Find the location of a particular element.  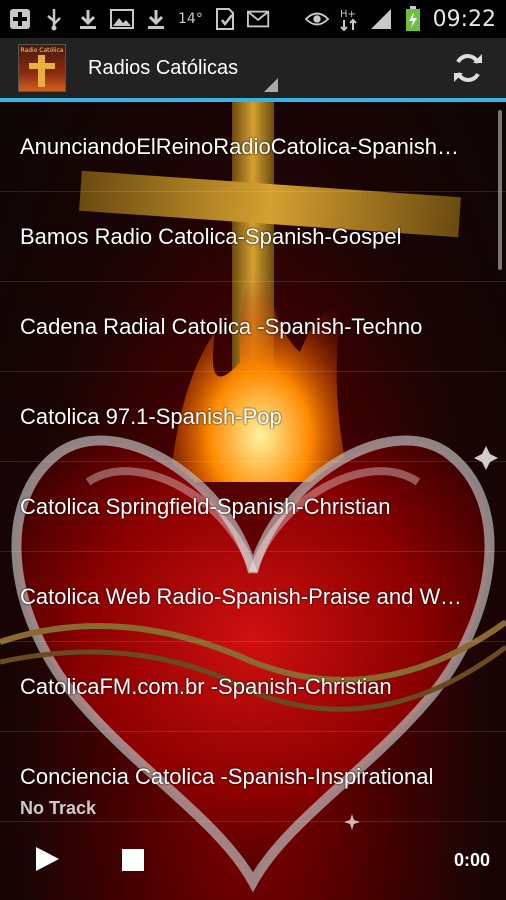

email-icon is located at coordinates (258, 19).